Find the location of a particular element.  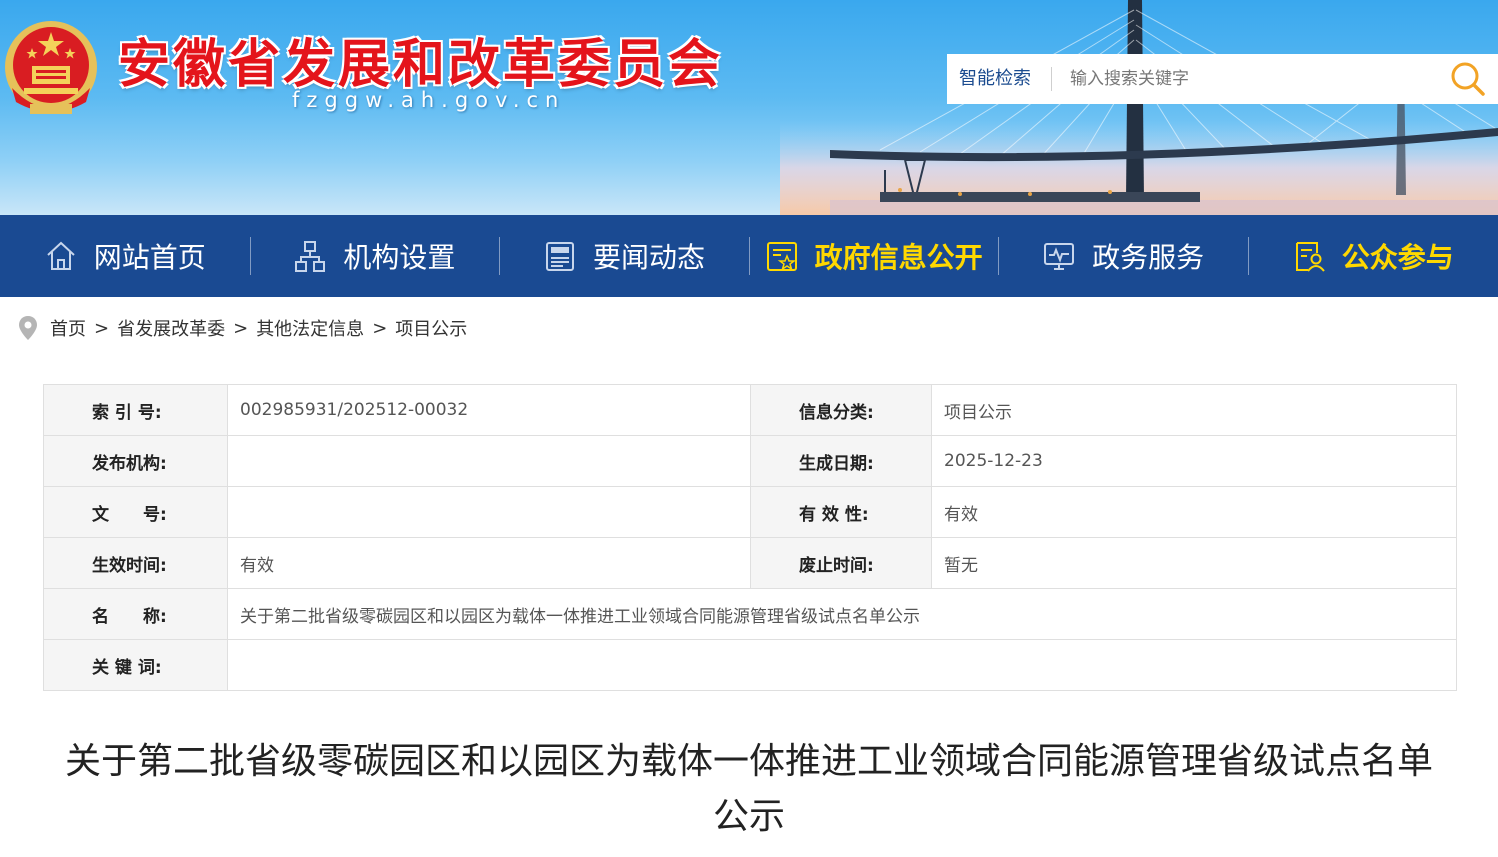

keywords-label: 关 键 词: is located at coordinates (135, 665).